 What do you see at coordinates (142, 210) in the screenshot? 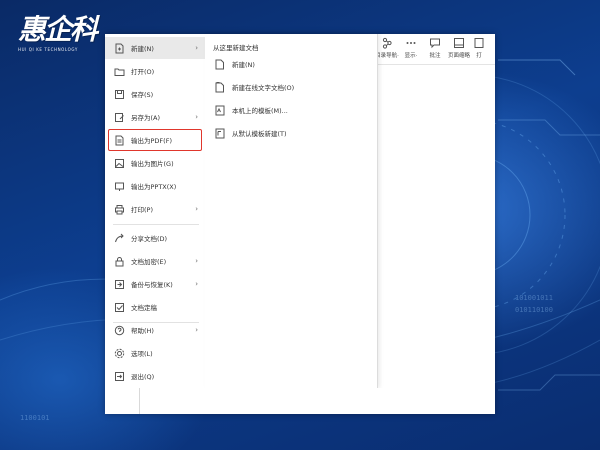
I see `menu-label-print: 打印(P)` at bounding box center [142, 210].